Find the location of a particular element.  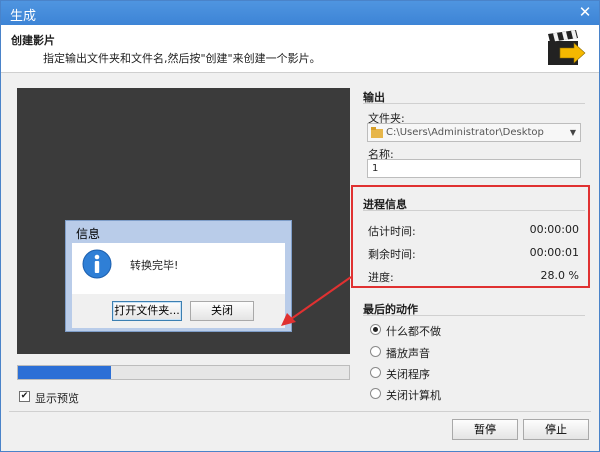

dialog-footer: 打开文件夹... 关闭 is located at coordinates (178, 311).